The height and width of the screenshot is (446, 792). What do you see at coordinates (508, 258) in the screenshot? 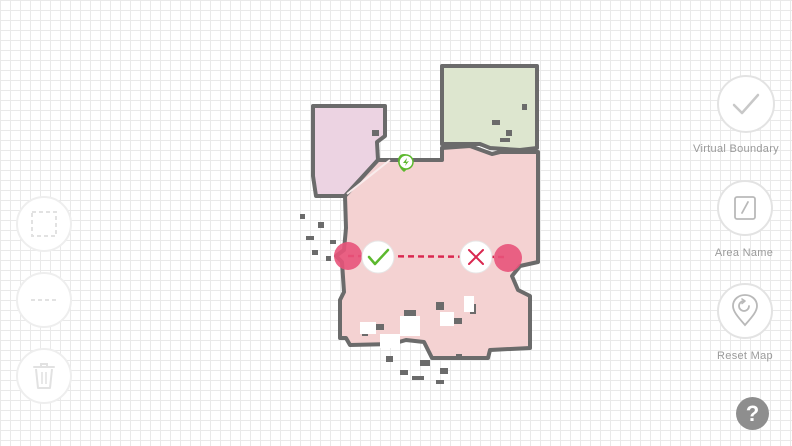
I see `boundary-endpoint-right` at bounding box center [508, 258].